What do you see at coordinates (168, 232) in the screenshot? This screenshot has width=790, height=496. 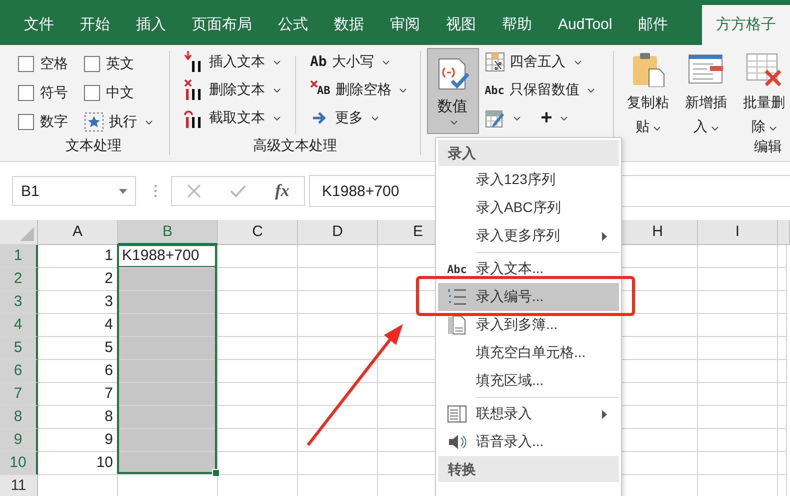 I see `column-header: B` at bounding box center [168, 232].